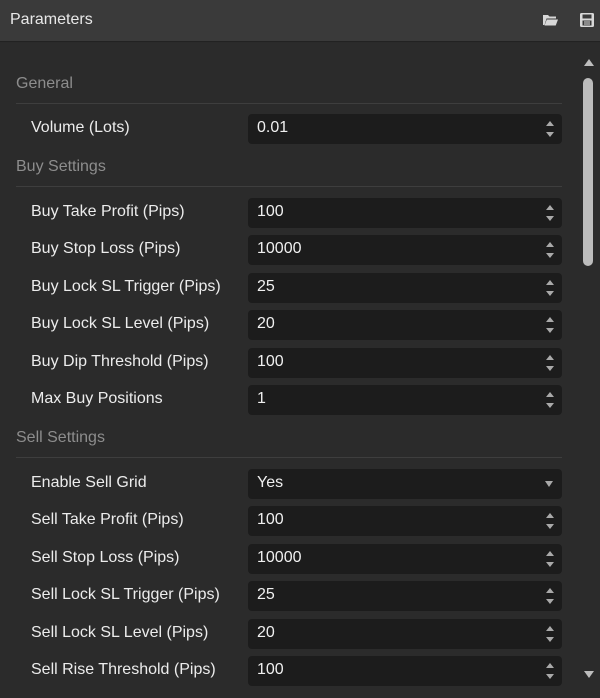 This screenshot has height=698, width=600. I want to click on section-buy: Buy Settings, so click(289, 171).